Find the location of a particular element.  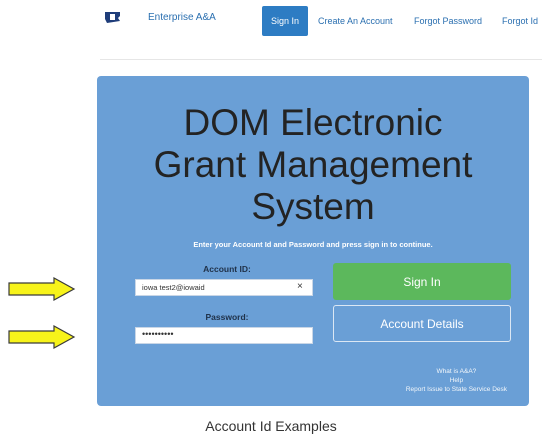

report-issue-link: Report Issue to State Service Desk is located at coordinates (456, 389).